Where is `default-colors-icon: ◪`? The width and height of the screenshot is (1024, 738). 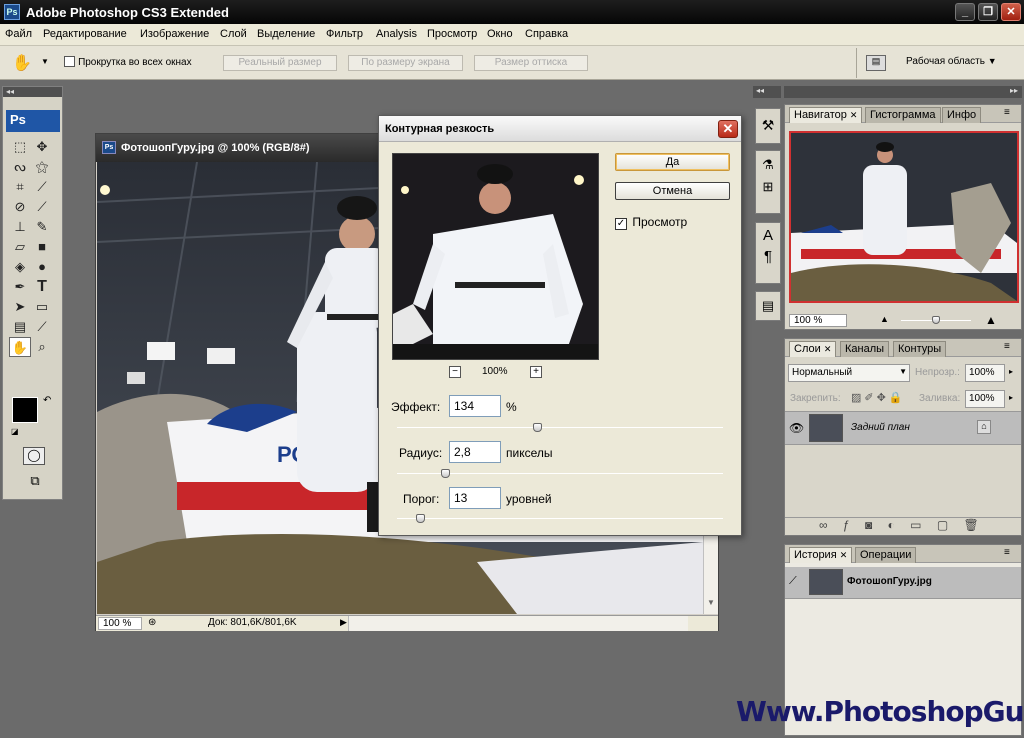
default-colors-icon: ◪ is located at coordinates (15, 431).